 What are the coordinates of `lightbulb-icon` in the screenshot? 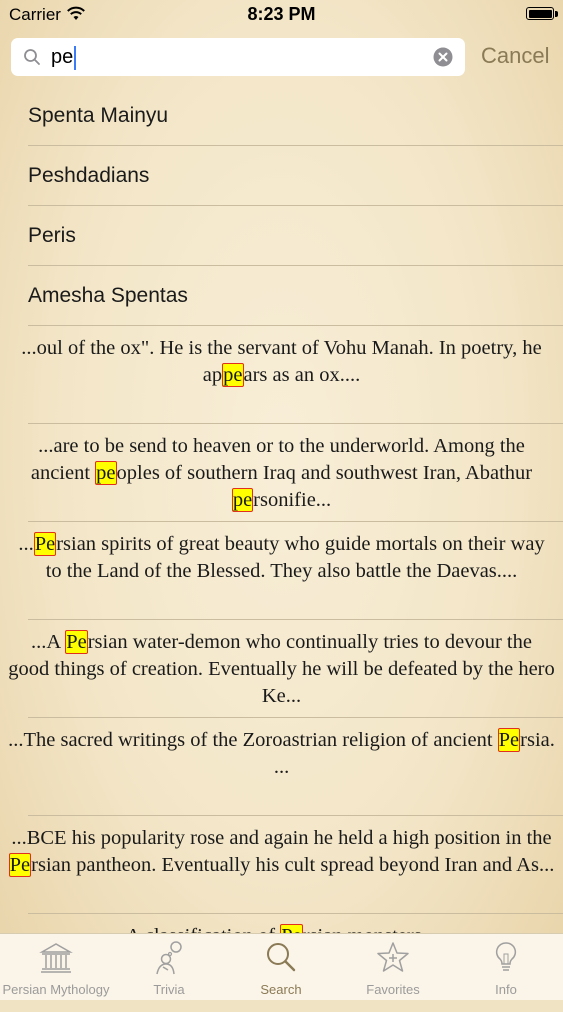 It's located at (506, 959).